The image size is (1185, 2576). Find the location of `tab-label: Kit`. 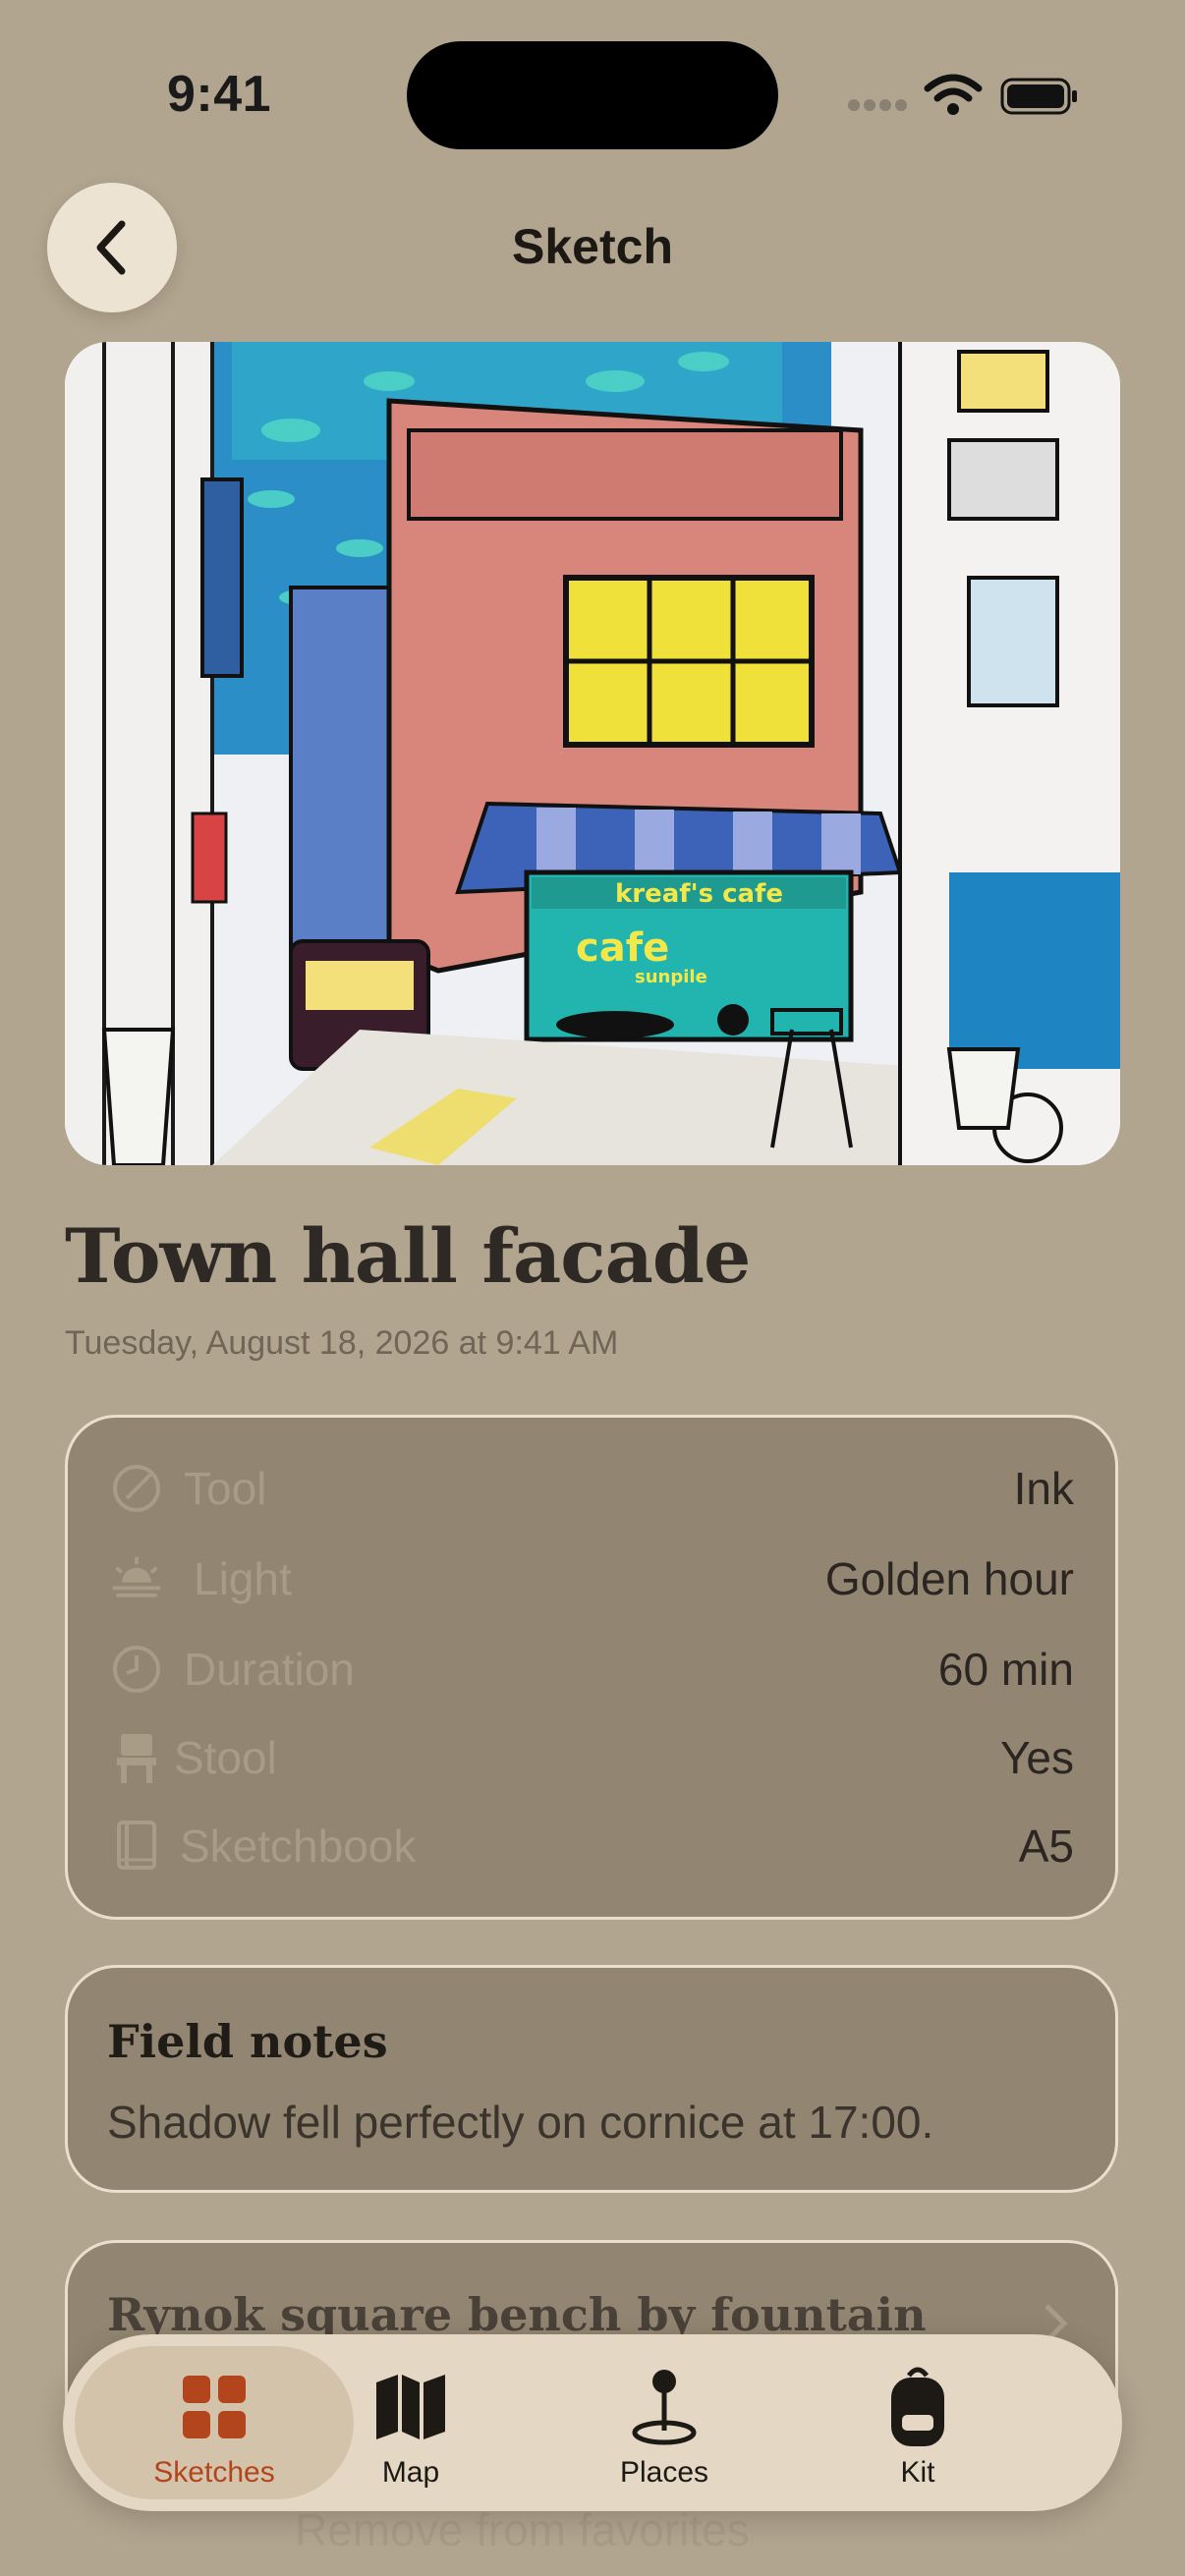

tab-label: Kit is located at coordinates (918, 2472).